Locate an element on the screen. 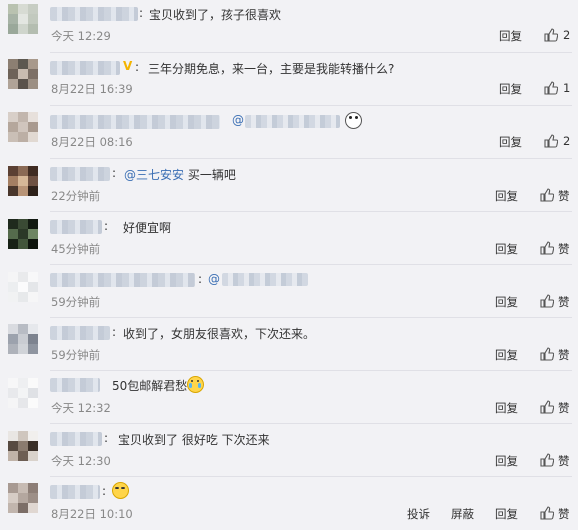  comment-row: 50包邮解君愁 今天 12:32 回复 赞 is located at coordinates (289, 397).